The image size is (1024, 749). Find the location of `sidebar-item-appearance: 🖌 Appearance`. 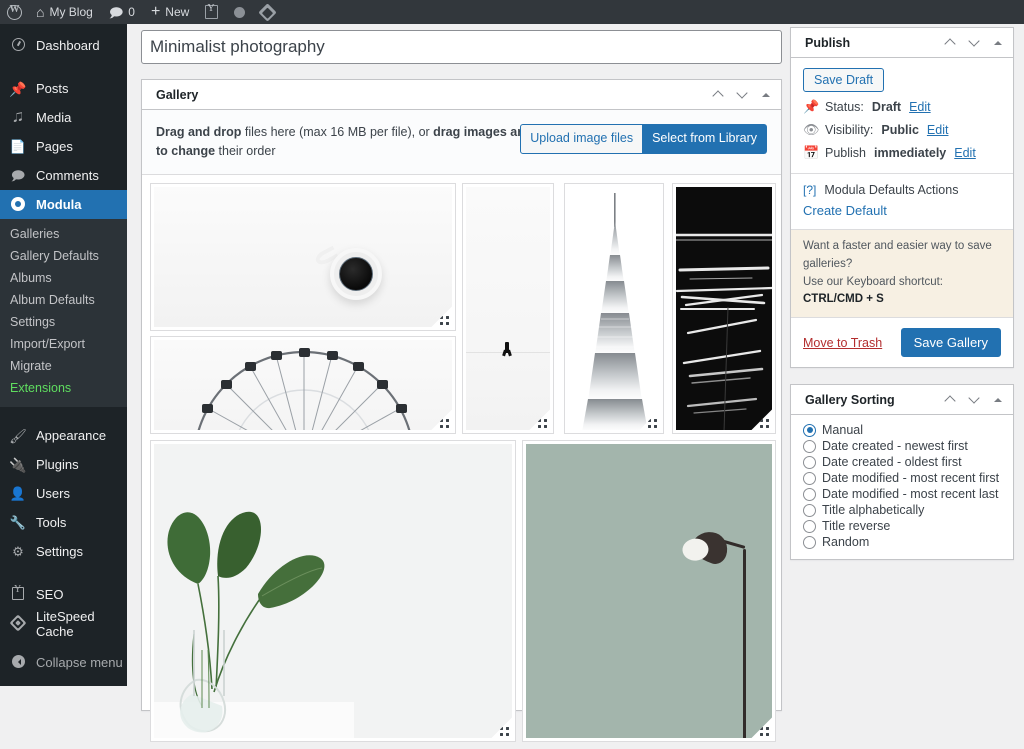

sidebar-item-appearance: 🖌 Appearance is located at coordinates (63, 435).